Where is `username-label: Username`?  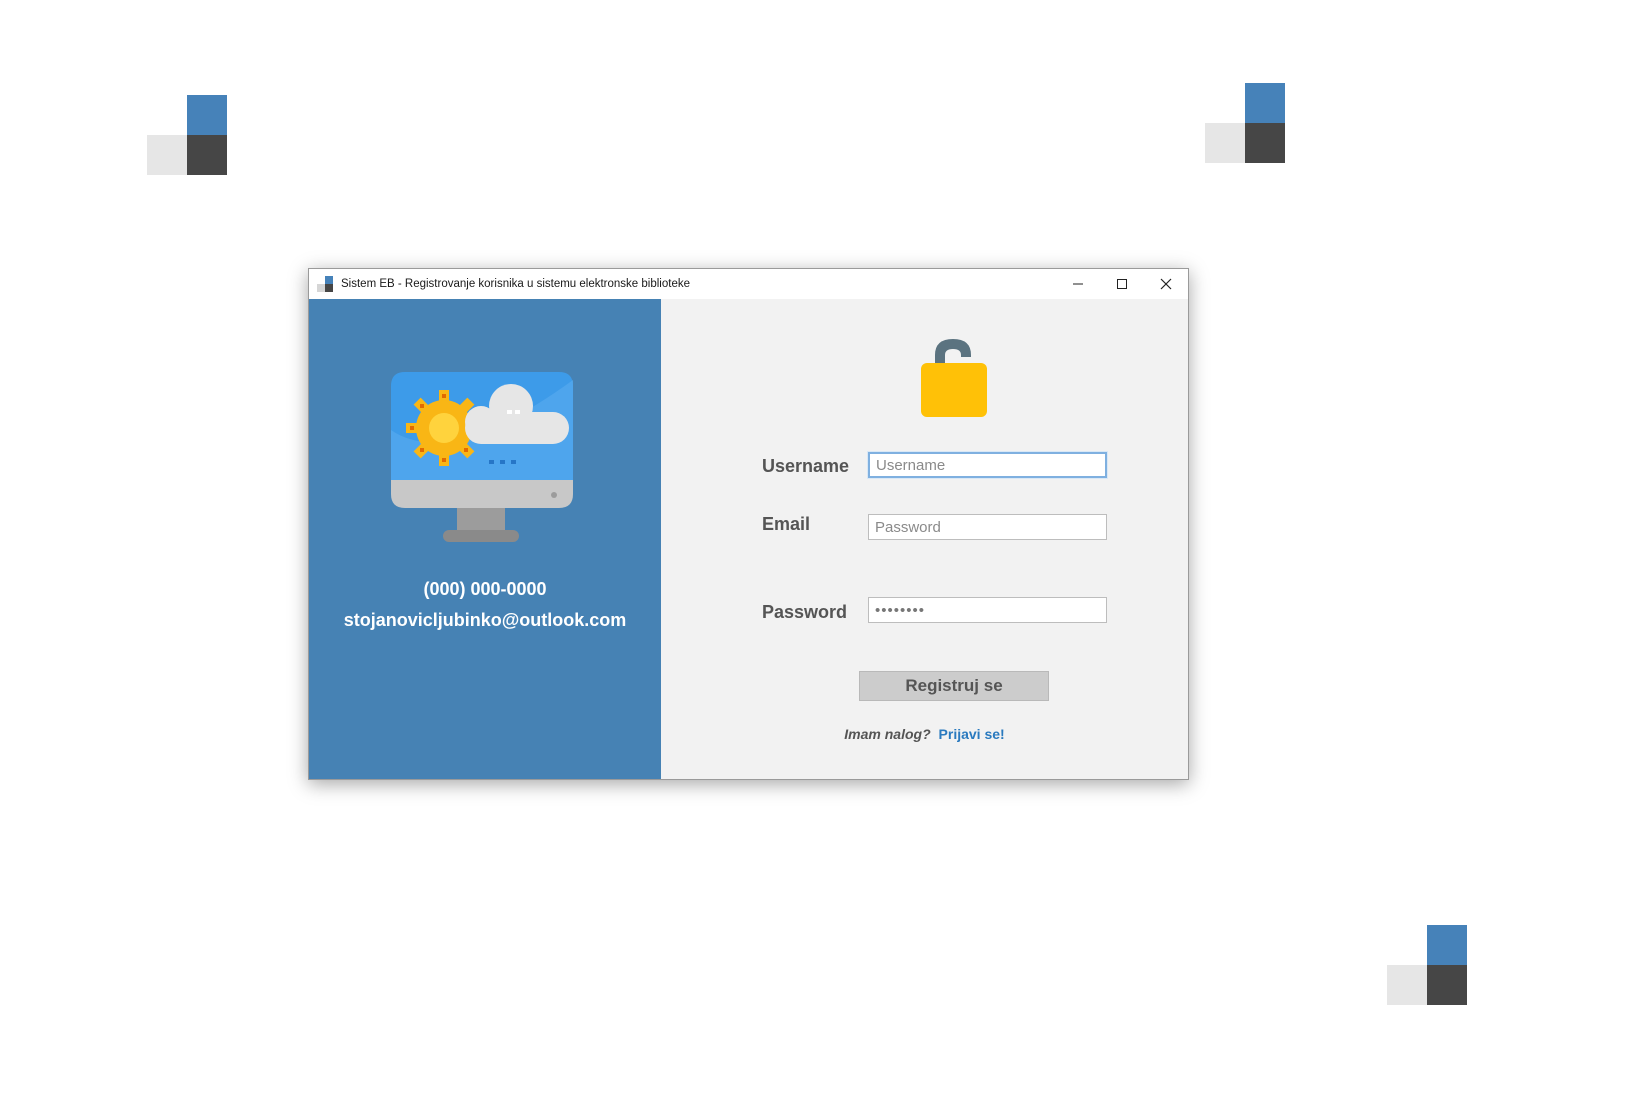
username-label: Username is located at coordinates (806, 466).